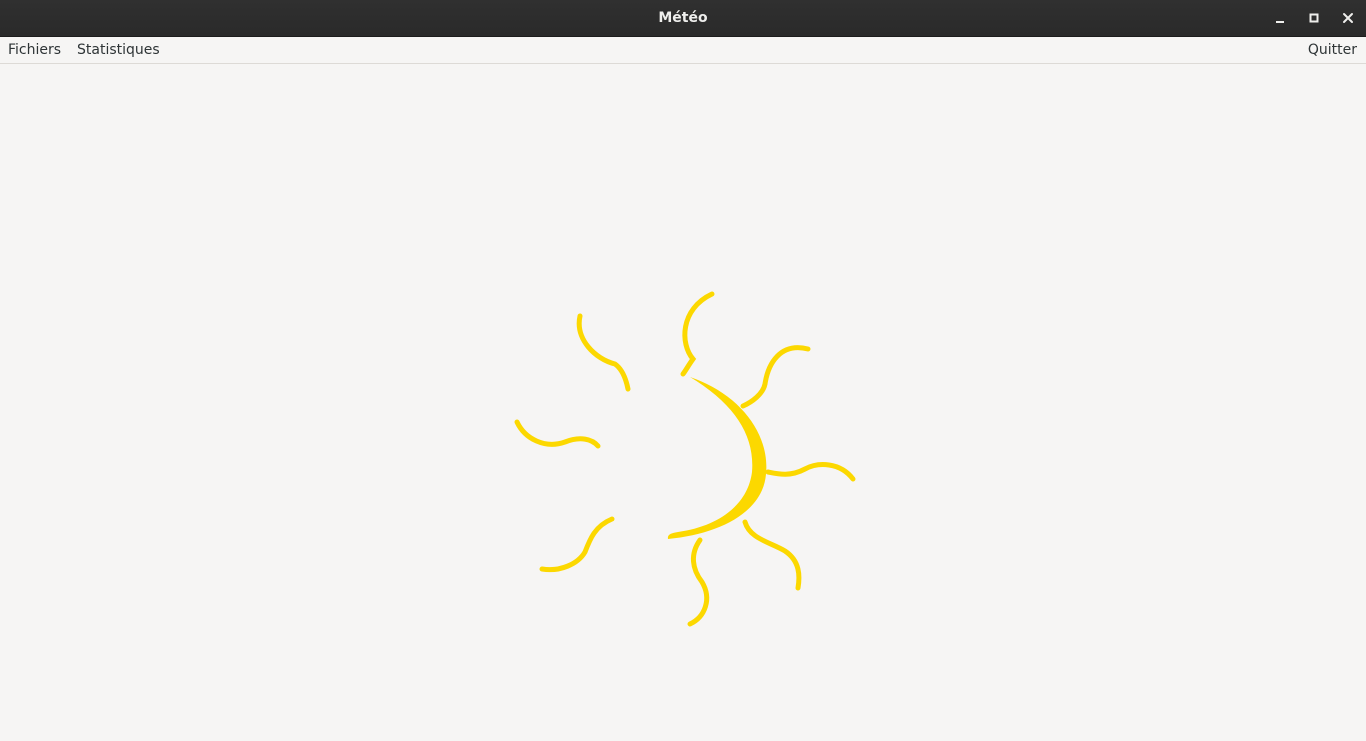 The image size is (1366, 741). I want to click on maximize-icon, so click(1314, 18).